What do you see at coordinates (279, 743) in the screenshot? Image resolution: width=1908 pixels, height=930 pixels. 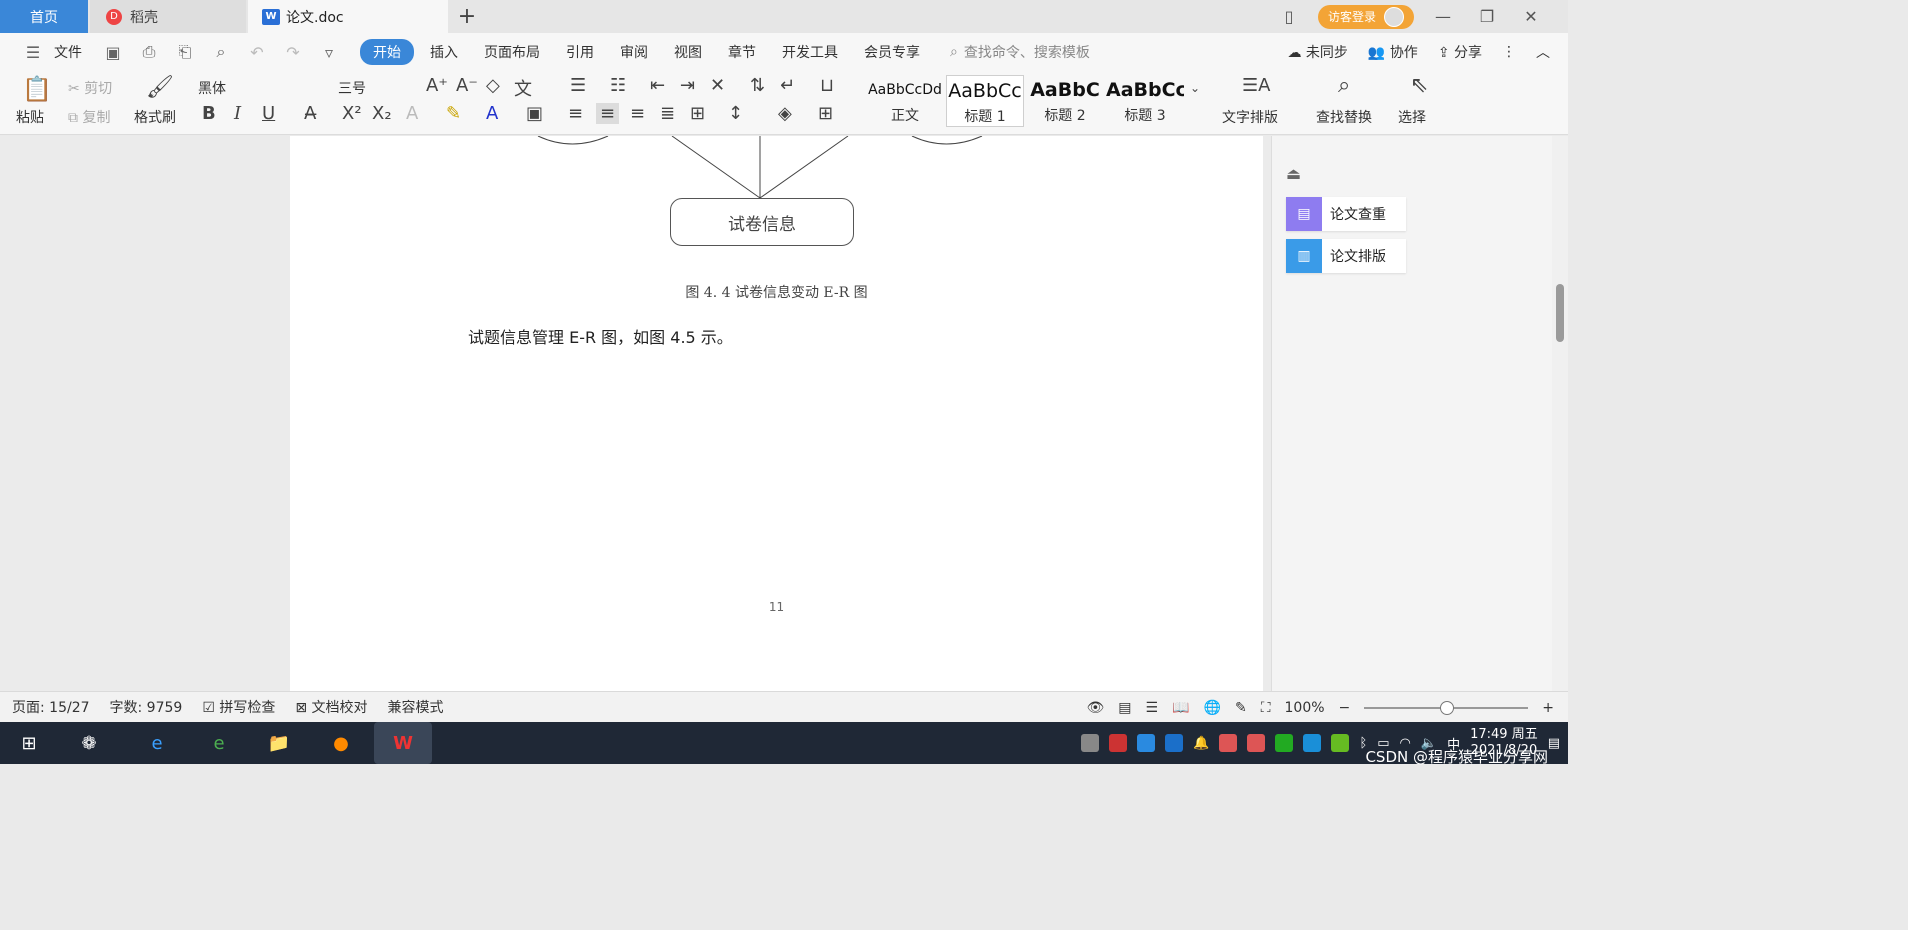 I see `file-explorer-icon: 📁` at bounding box center [279, 743].